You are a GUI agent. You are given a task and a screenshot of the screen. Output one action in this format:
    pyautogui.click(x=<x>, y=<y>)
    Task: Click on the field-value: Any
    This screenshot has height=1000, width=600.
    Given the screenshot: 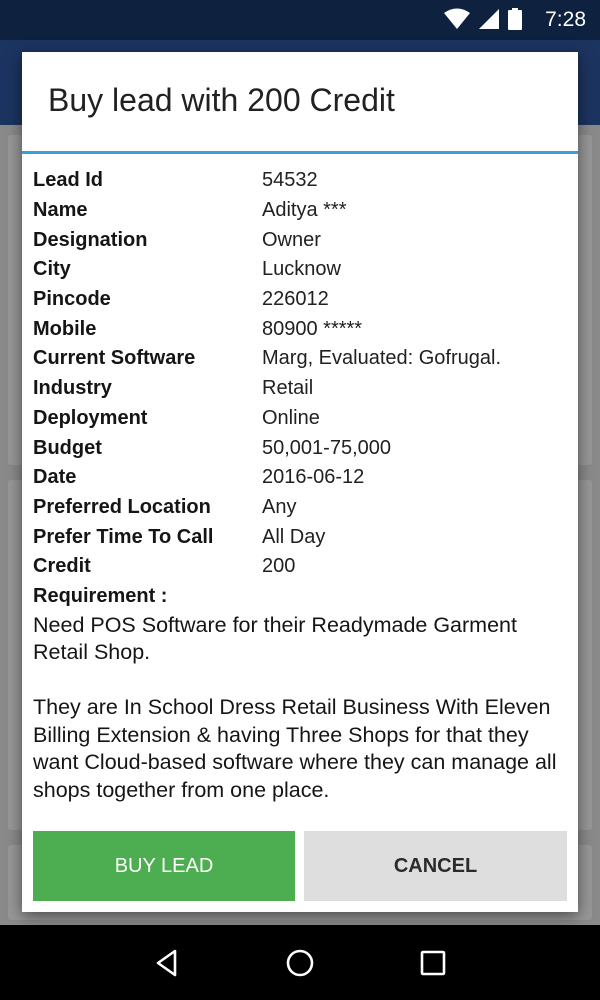 What is the action you would take?
    pyautogui.click(x=279, y=506)
    